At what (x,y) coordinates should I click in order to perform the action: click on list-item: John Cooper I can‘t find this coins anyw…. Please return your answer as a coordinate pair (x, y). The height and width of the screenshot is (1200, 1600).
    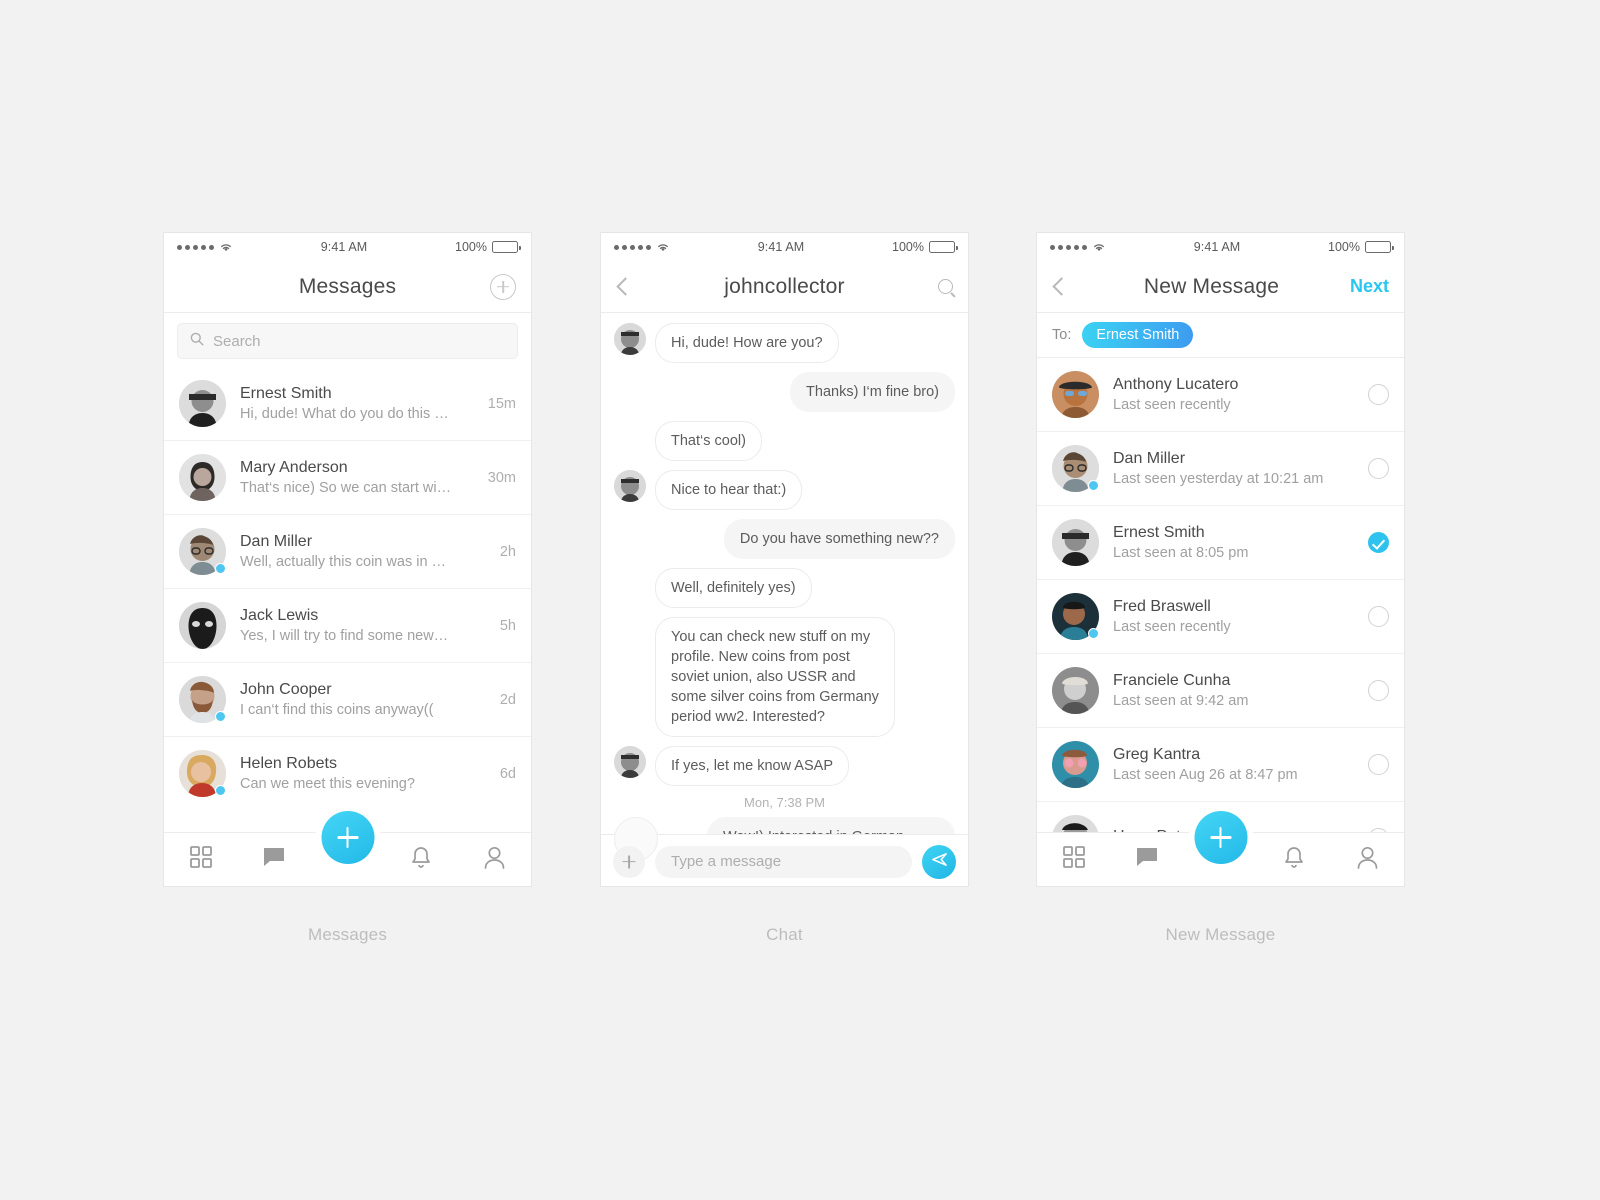
    Looking at the image, I should click on (347, 700).